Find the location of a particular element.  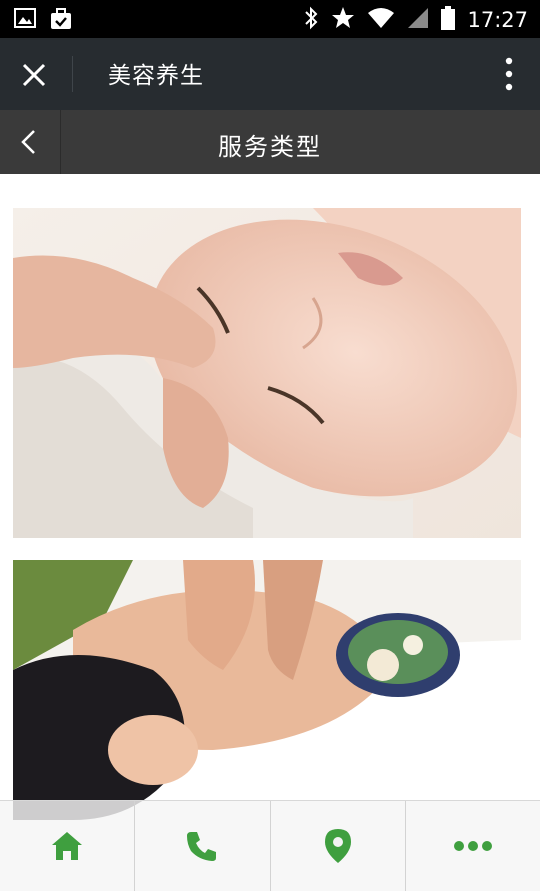

more-horizontal-icon is located at coordinates (472, 846).